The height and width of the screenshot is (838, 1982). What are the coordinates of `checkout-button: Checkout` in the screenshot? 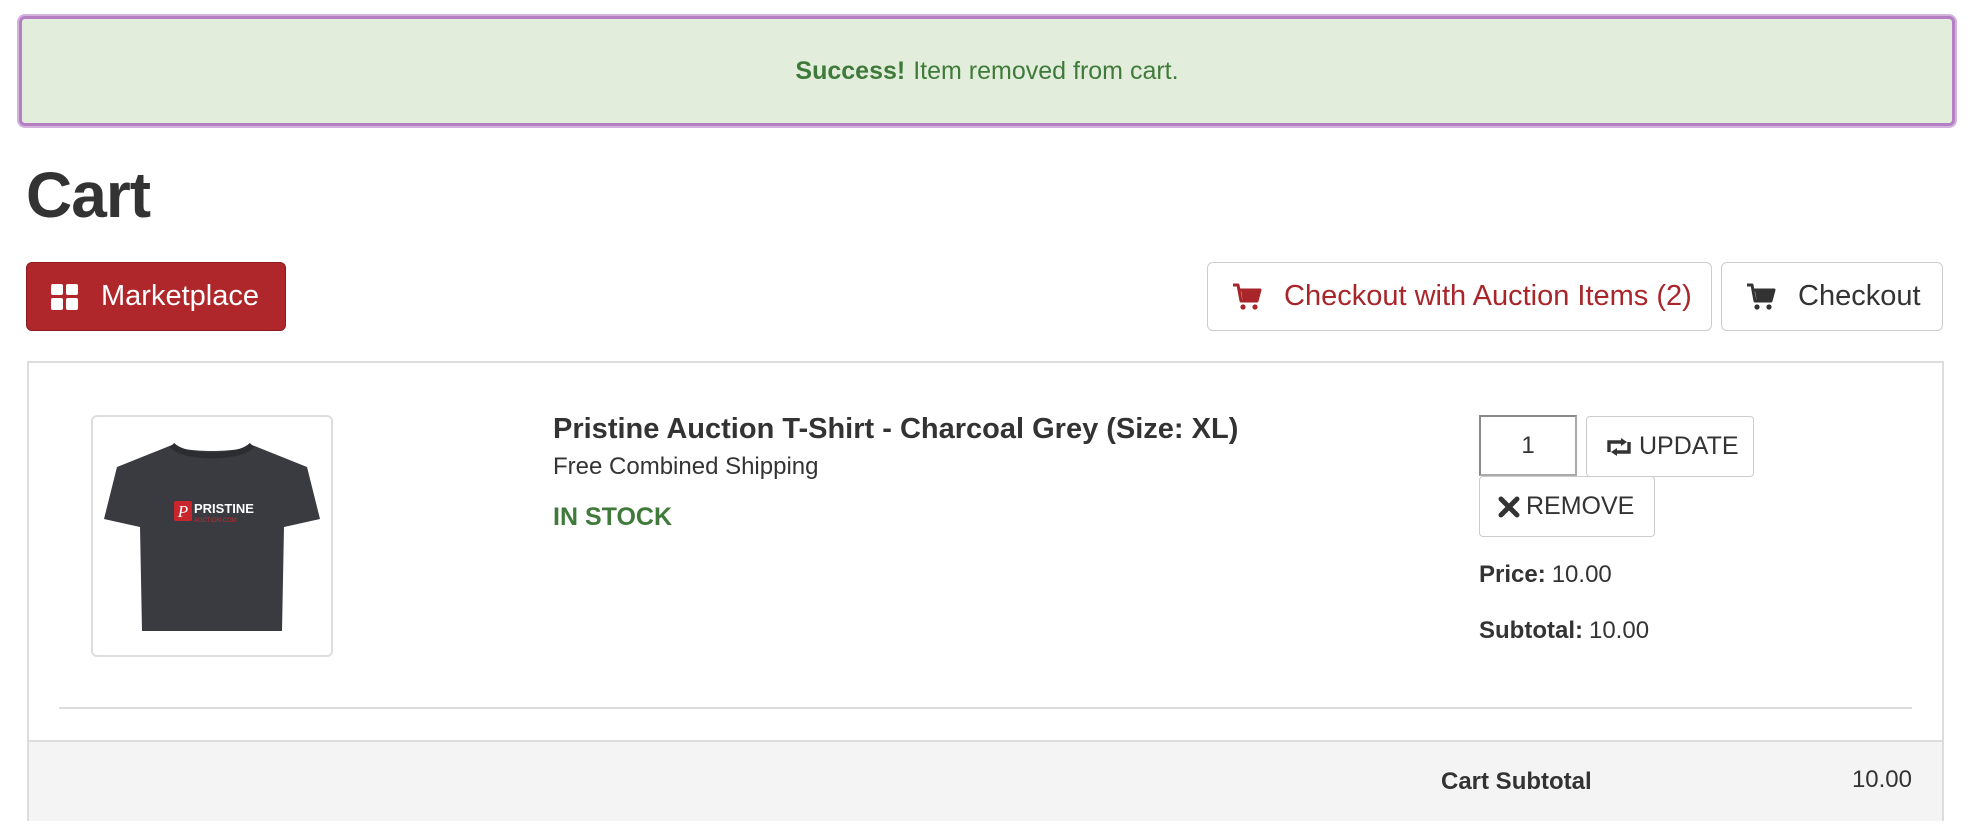 It's located at (1832, 296).